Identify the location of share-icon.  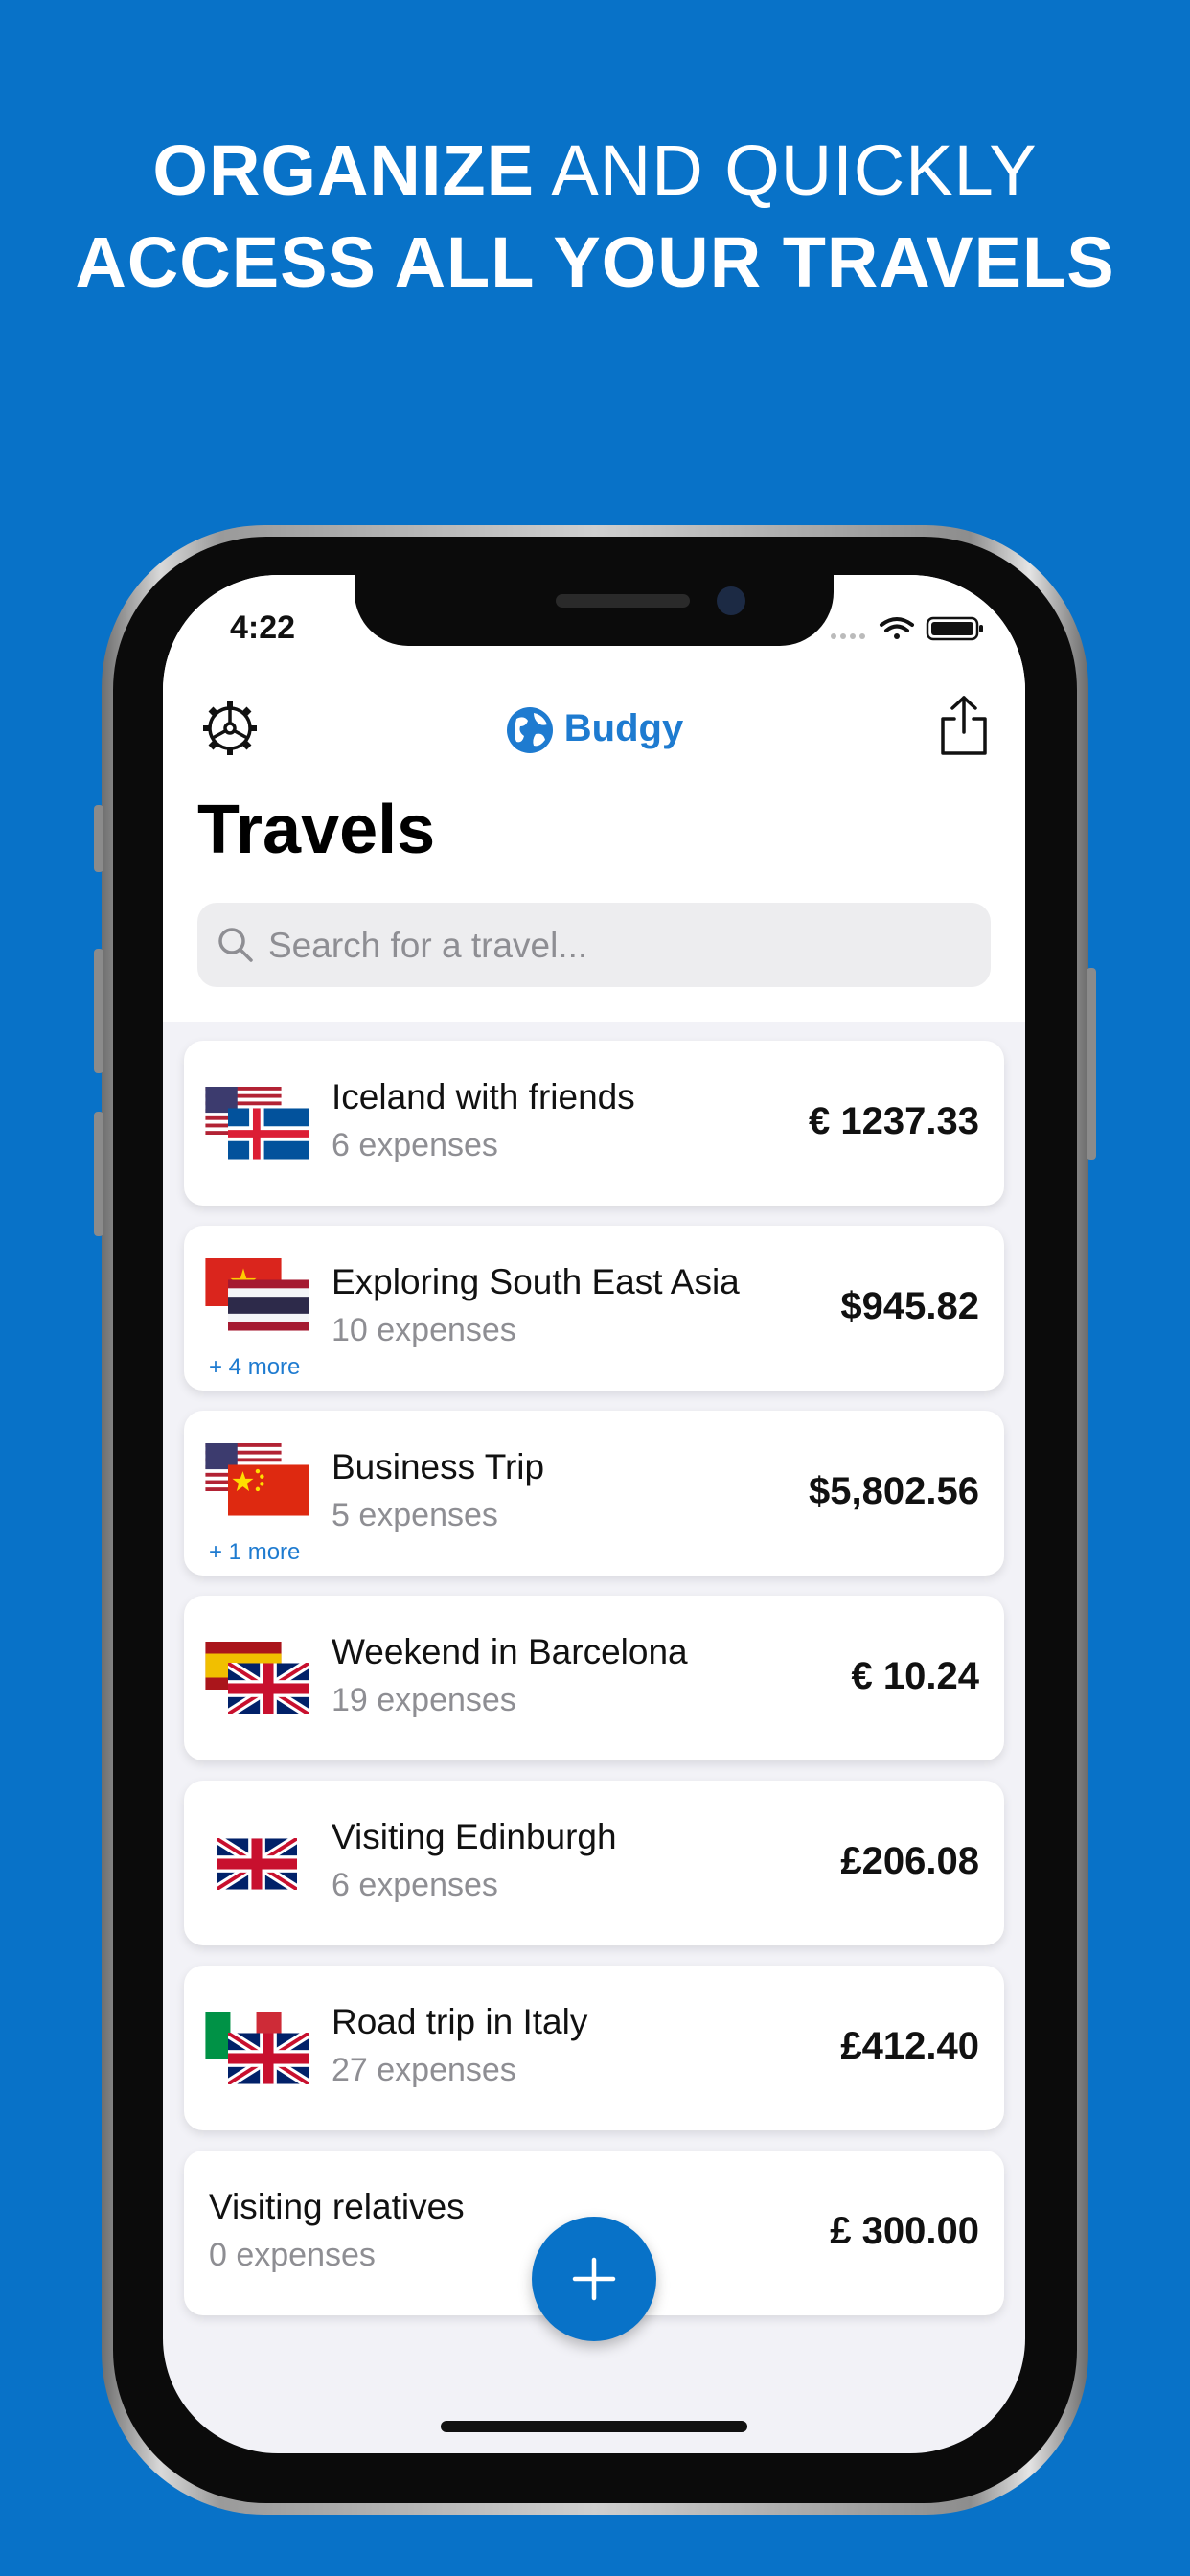
(964, 725).